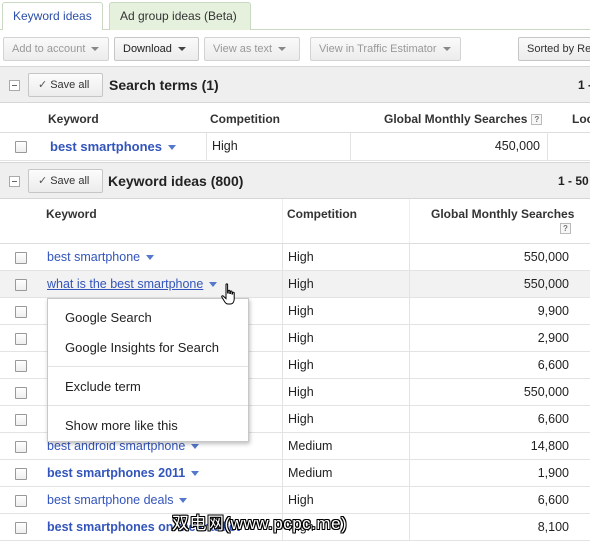 The image size is (590, 541). I want to click on keyword-link: best smartphones 2011, so click(123, 473).